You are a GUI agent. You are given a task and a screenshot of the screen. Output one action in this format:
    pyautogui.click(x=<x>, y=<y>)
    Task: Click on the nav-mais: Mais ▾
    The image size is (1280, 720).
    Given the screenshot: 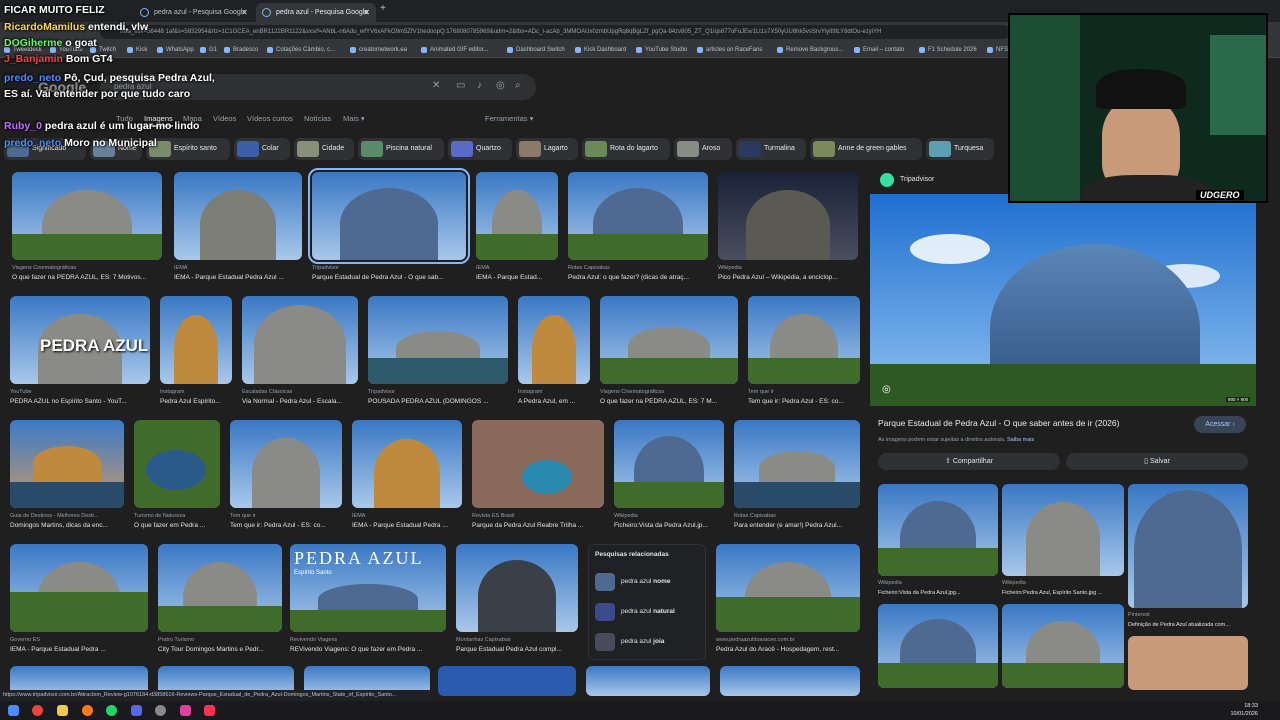 What is the action you would take?
    pyautogui.click(x=354, y=118)
    